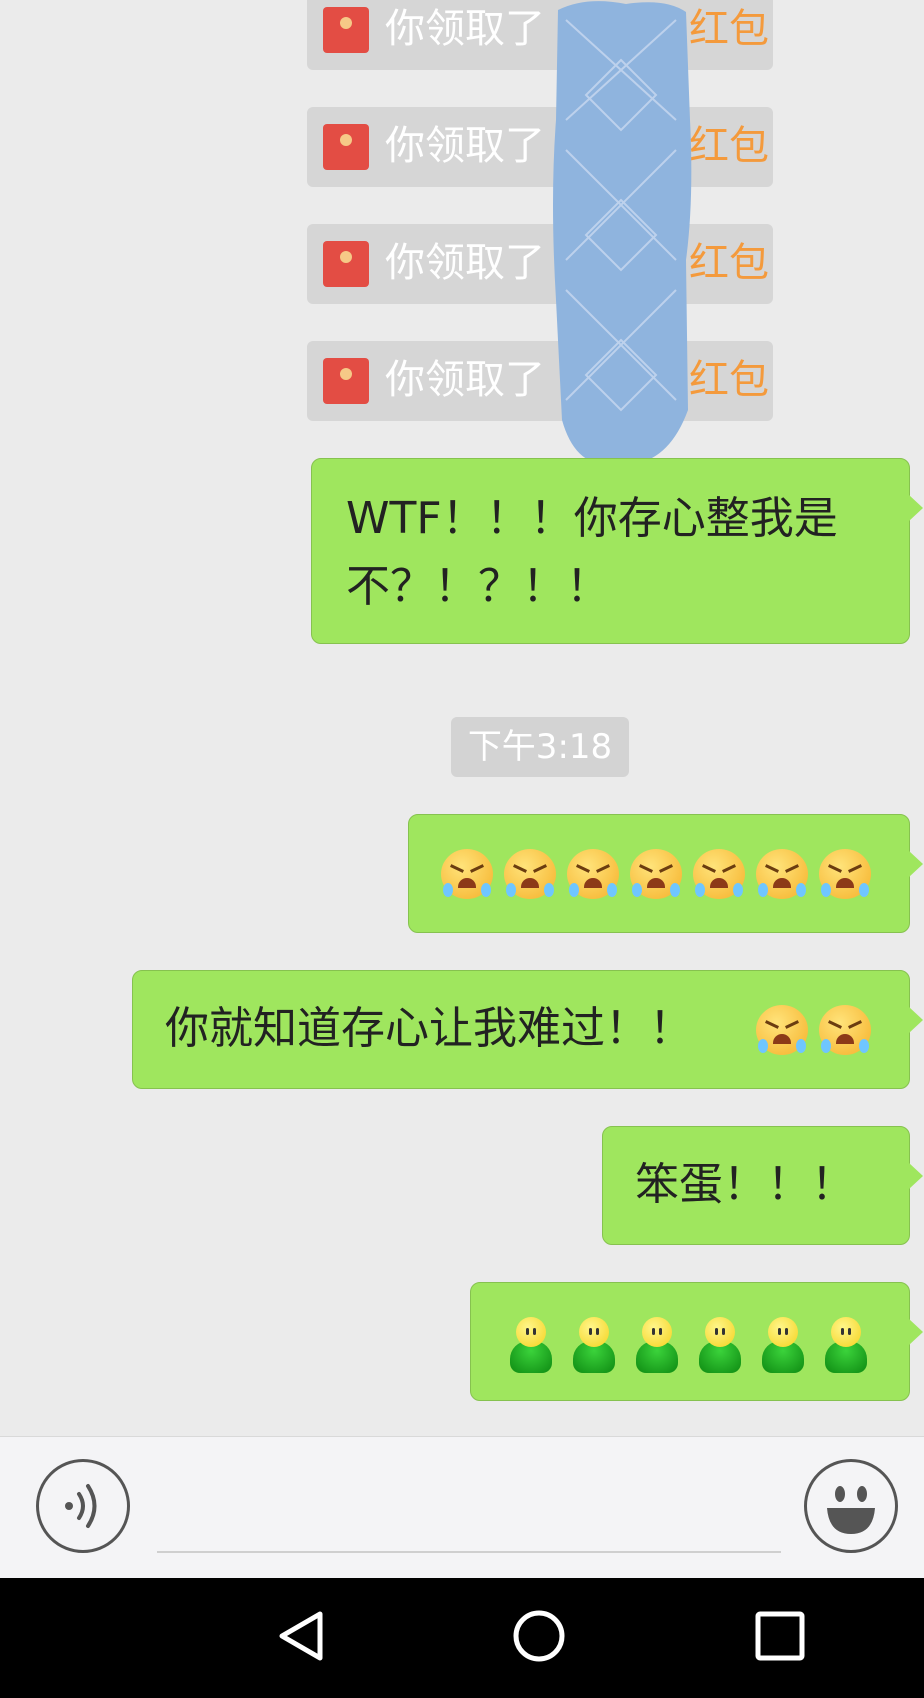 The height and width of the screenshot is (1698, 924). Describe the element at coordinates (302, 1636) in the screenshot. I see `back-triangle-icon` at that location.